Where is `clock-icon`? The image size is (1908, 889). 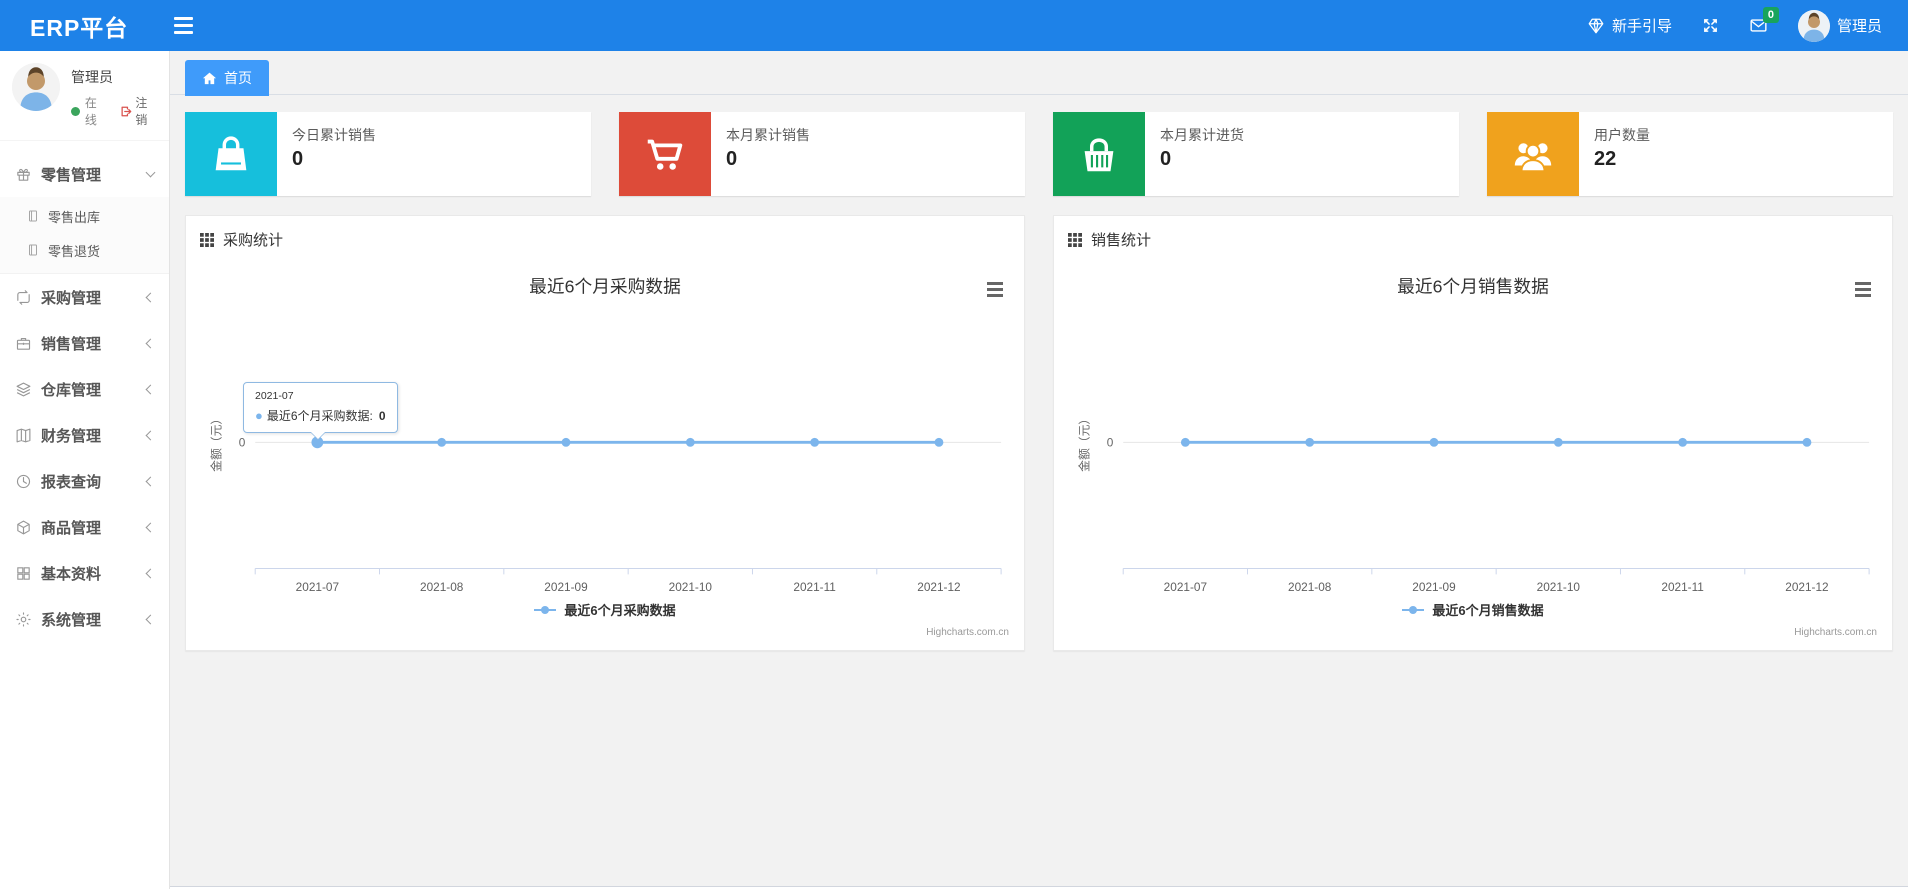 clock-icon is located at coordinates (23, 481).